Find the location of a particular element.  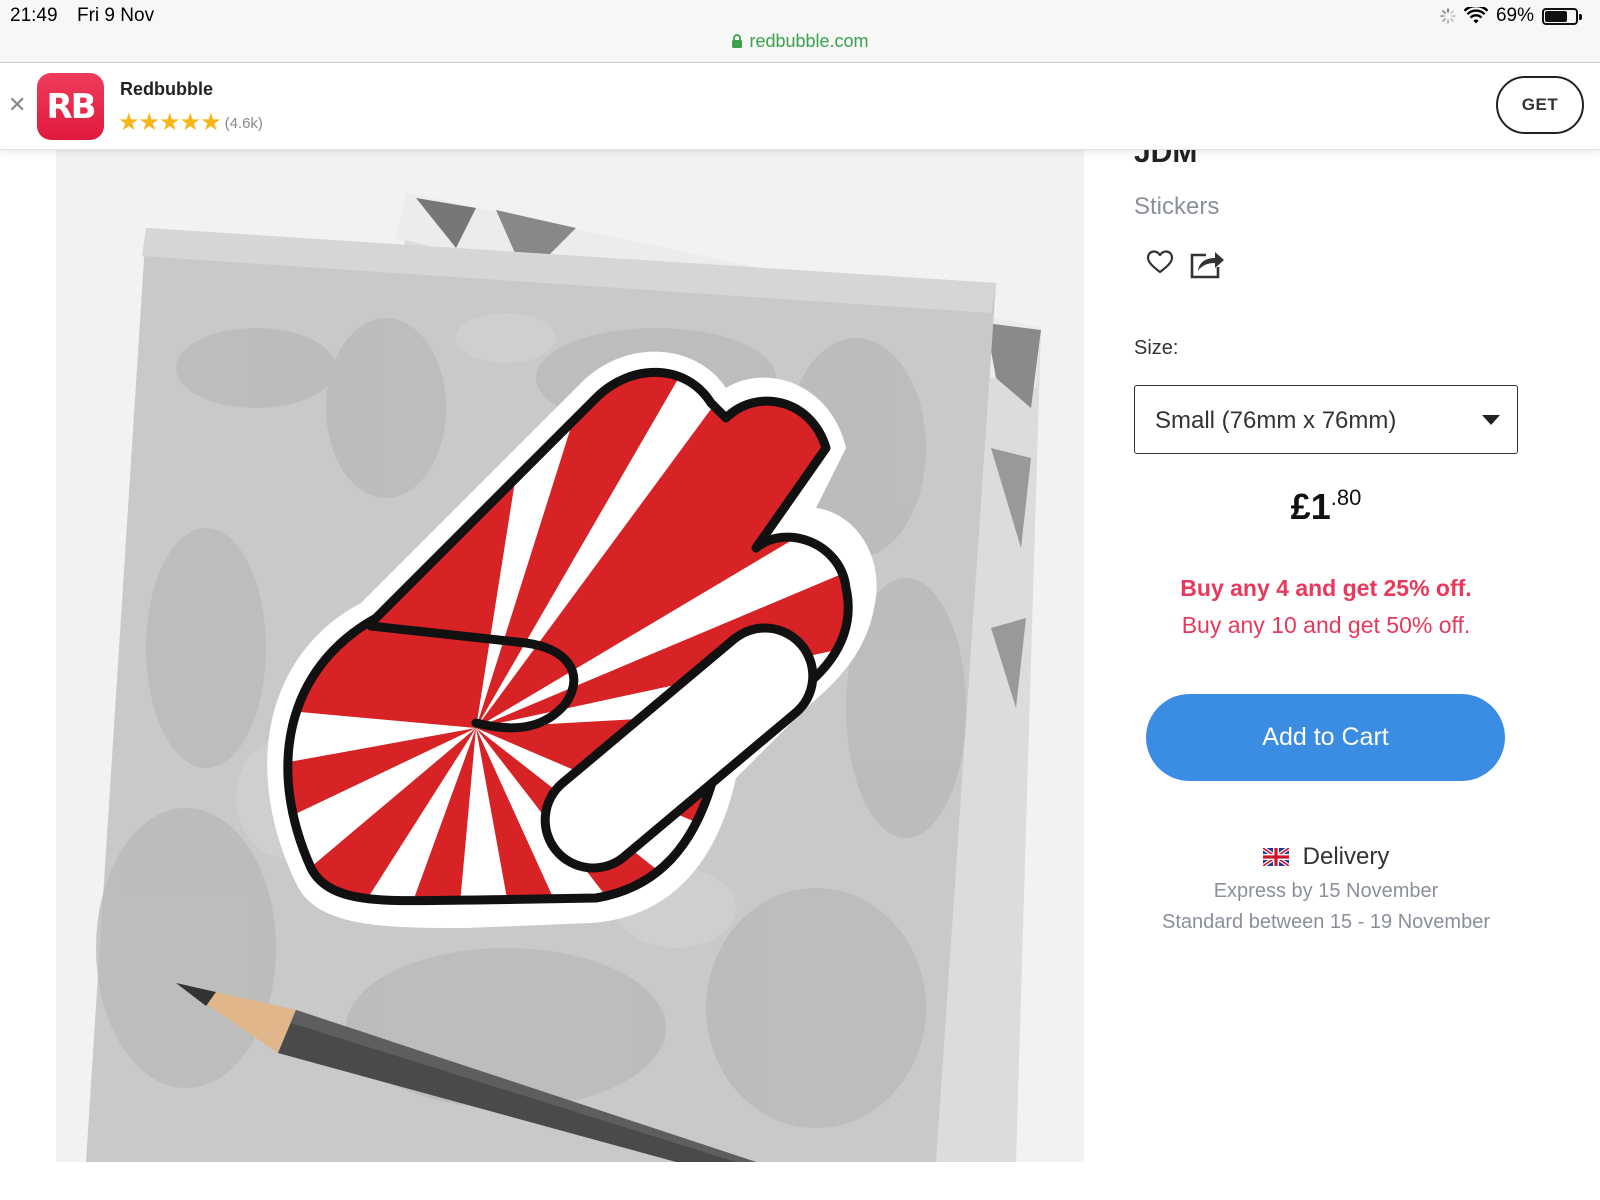

size-label: Size: is located at coordinates (1156, 348).